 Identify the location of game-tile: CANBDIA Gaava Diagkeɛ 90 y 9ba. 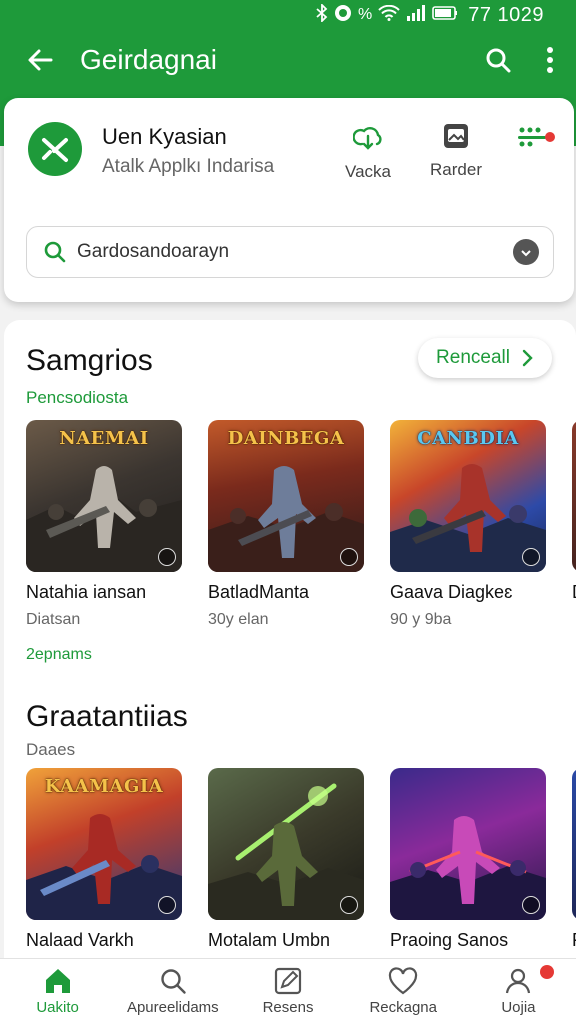
(468, 524).